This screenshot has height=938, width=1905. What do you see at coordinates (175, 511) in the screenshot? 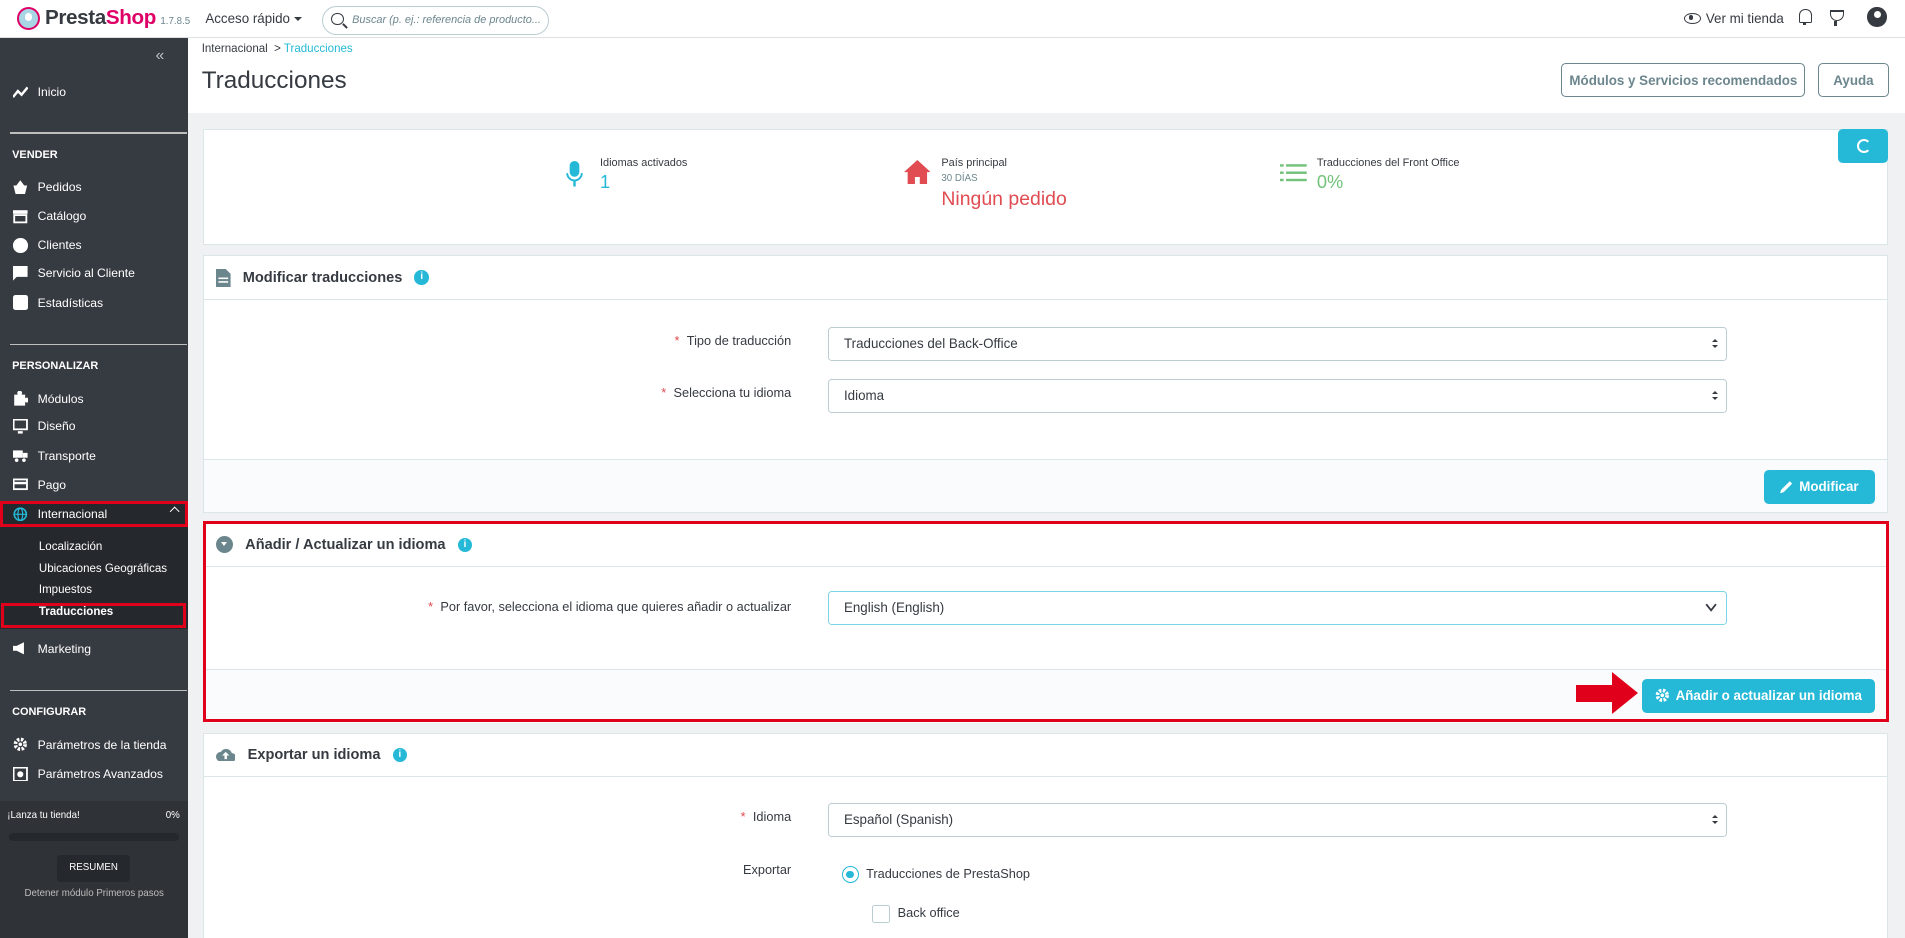
I see `chevron-up-icon` at bounding box center [175, 511].